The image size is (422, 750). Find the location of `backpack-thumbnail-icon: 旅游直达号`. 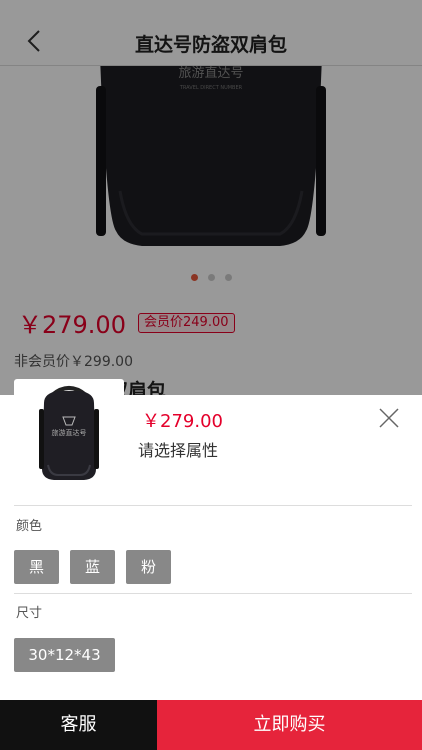

backpack-thumbnail-icon: 旅游直达号 is located at coordinates (69, 433).